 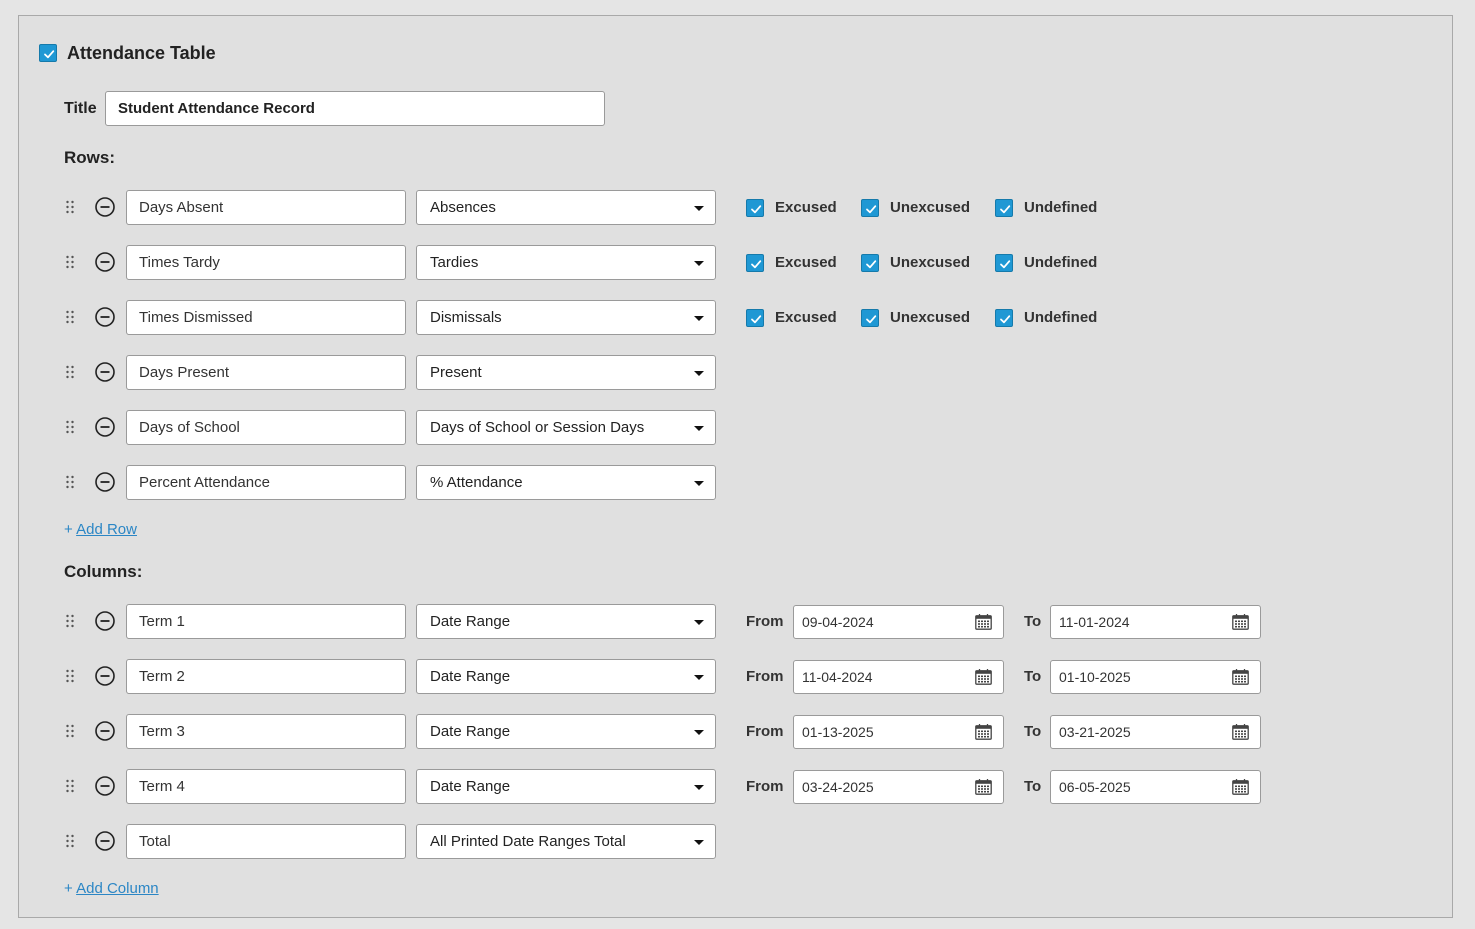 What do you see at coordinates (898, 677) in the screenshot?
I see `from-date-input: 11-04-2024` at bounding box center [898, 677].